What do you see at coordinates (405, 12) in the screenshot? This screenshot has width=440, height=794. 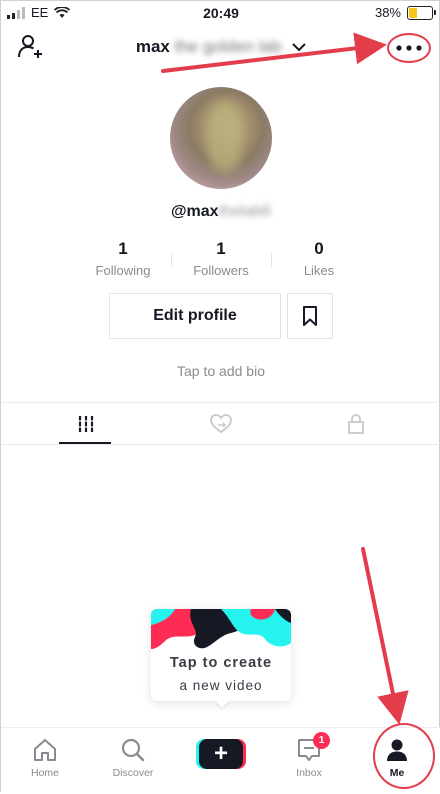 I see `status-right: 38%` at bounding box center [405, 12].